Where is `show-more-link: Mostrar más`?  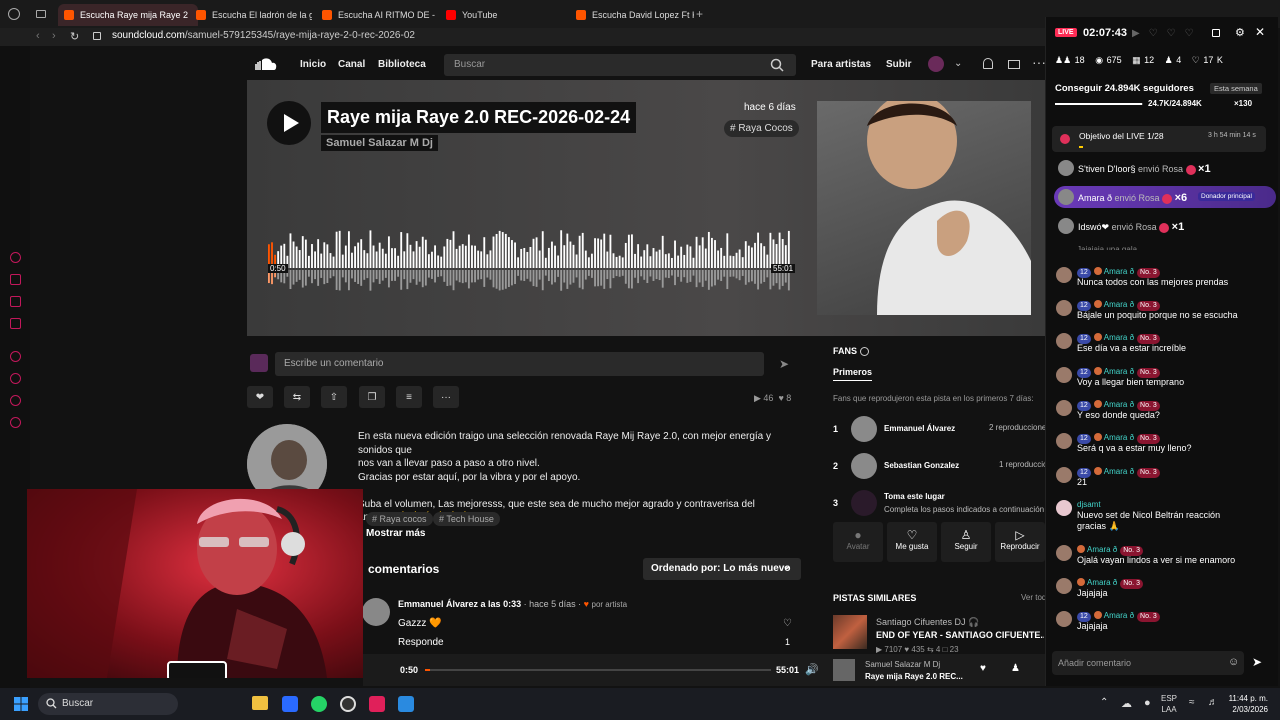 show-more-link: Mostrar más is located at coordinates (395, 533).